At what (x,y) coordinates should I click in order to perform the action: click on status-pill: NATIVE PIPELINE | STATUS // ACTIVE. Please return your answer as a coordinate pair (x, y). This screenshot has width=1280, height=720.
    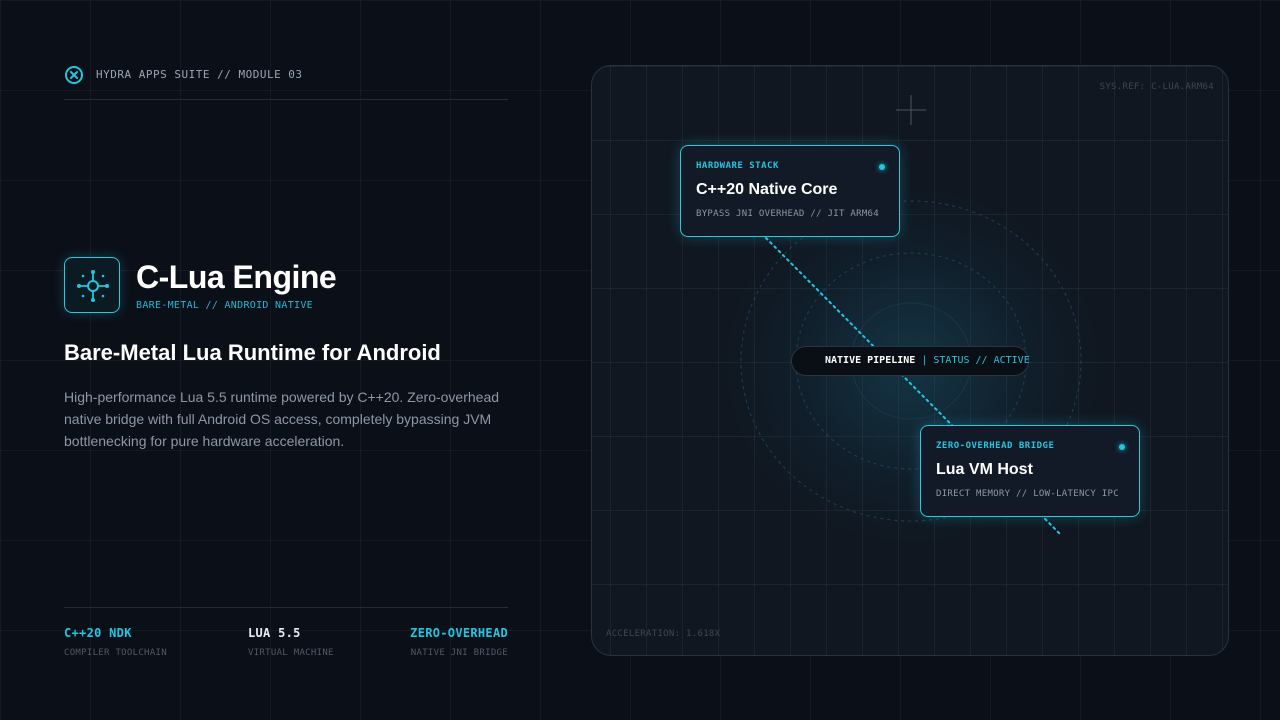
    Looking at the image, I should click on (910, 361).